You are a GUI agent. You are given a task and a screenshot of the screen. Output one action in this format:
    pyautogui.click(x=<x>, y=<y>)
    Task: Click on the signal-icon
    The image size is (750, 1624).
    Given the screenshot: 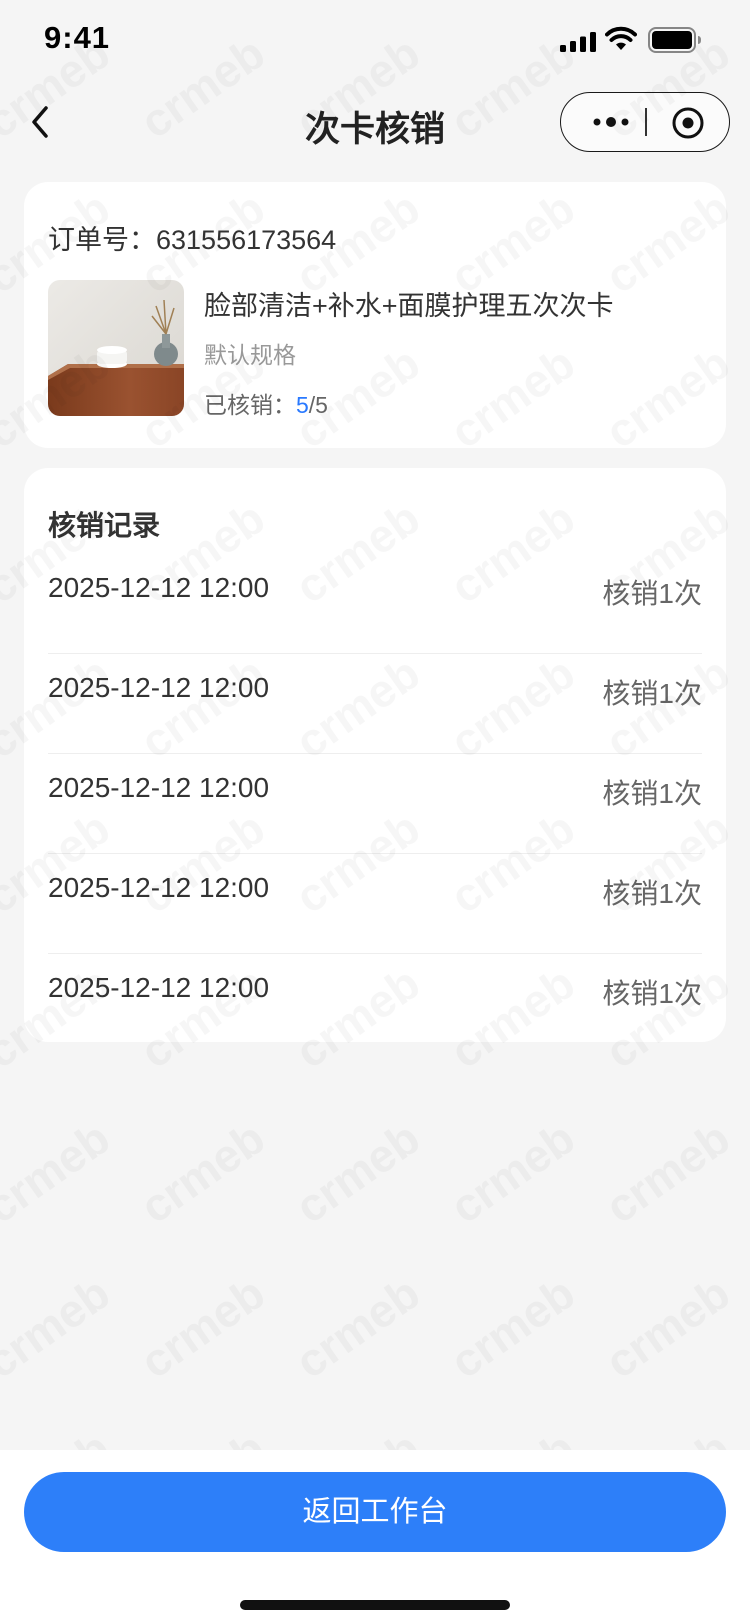 What is the action you would take?
    pyautogui.click(x=578, y=42)
    